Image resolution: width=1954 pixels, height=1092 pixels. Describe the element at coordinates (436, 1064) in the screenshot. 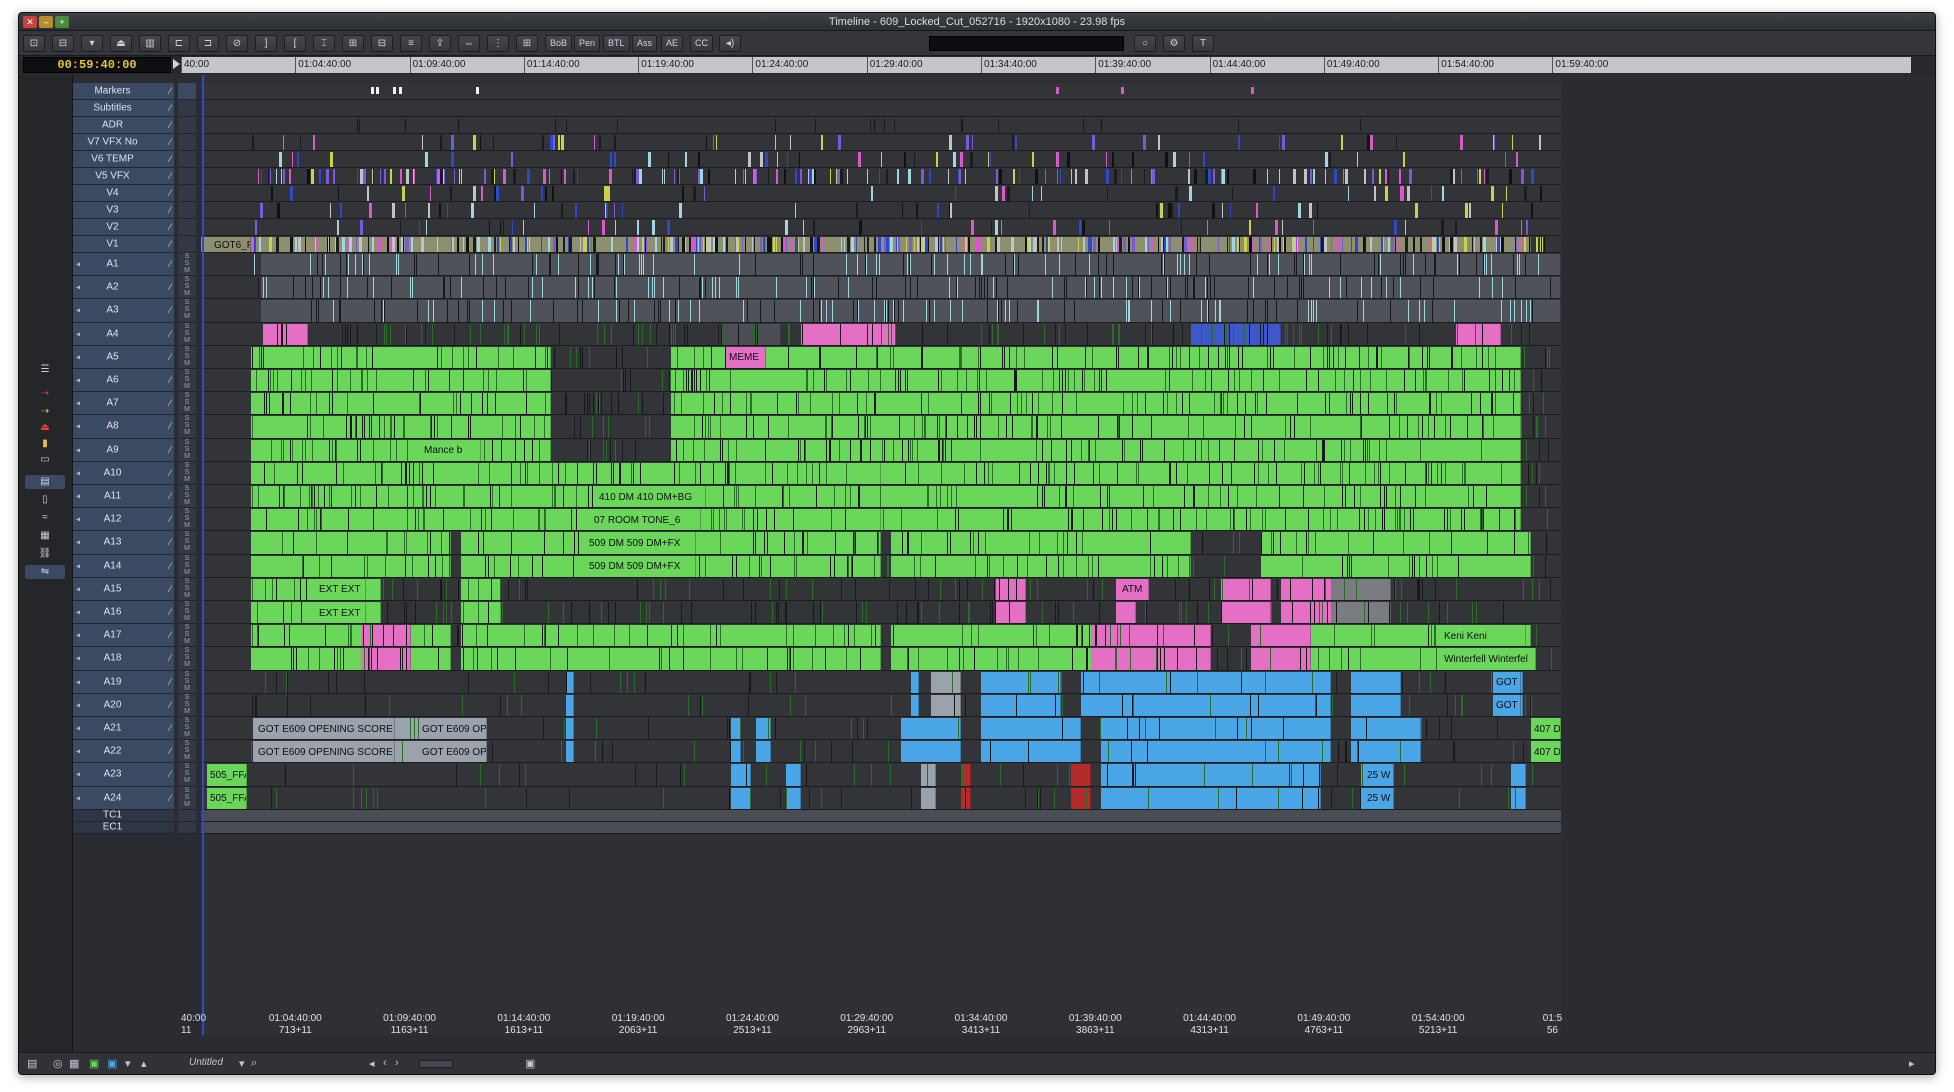

I see `zoom-slider` at that location.